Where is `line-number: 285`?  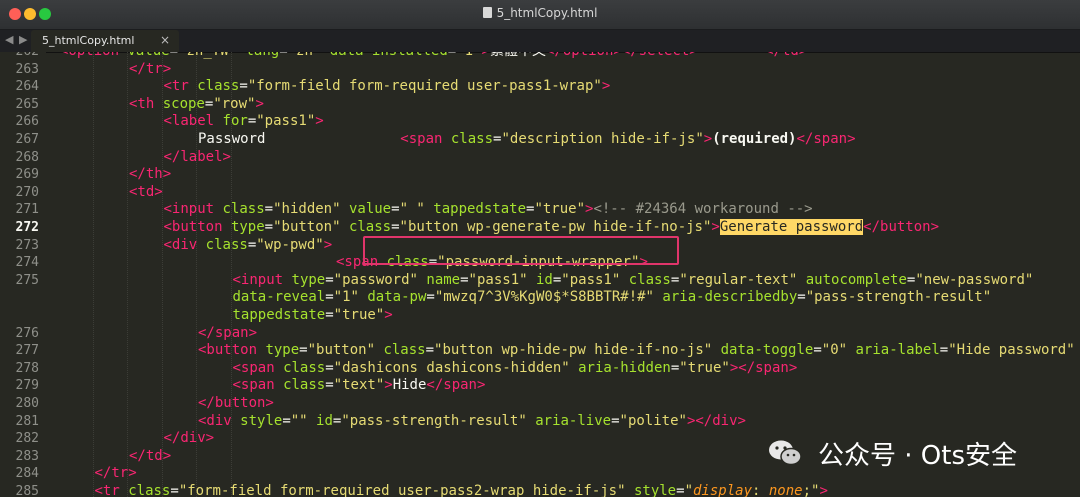
line-number: 285 is located at coordinates (27, 490).